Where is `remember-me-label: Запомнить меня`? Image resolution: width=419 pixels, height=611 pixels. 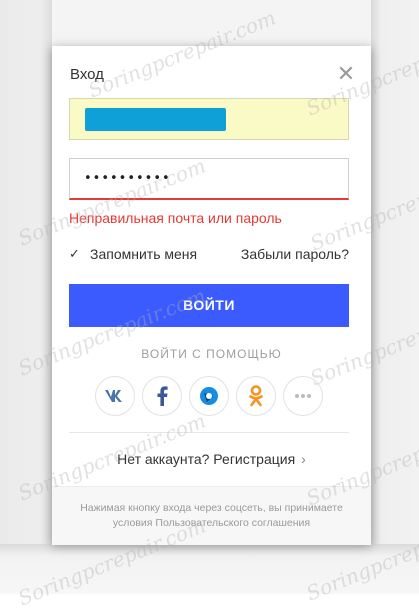 remember-me-label: Запомнить меня is located at coordinates (144, 254).